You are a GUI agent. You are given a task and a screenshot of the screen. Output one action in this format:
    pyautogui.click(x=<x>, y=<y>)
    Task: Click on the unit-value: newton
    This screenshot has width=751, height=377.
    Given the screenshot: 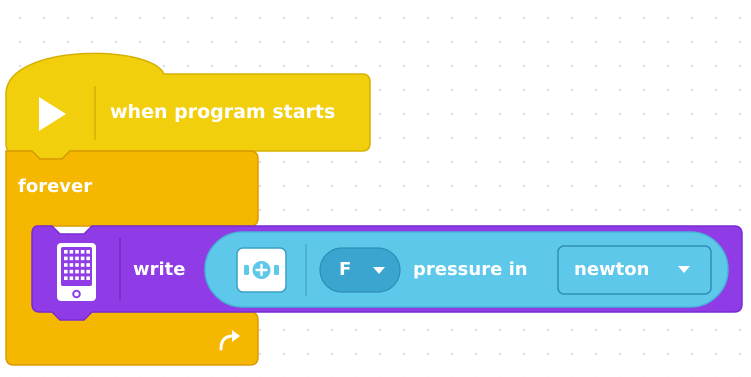 What is the action you would take?
    pyautogui.click(x=612, y=269)
    